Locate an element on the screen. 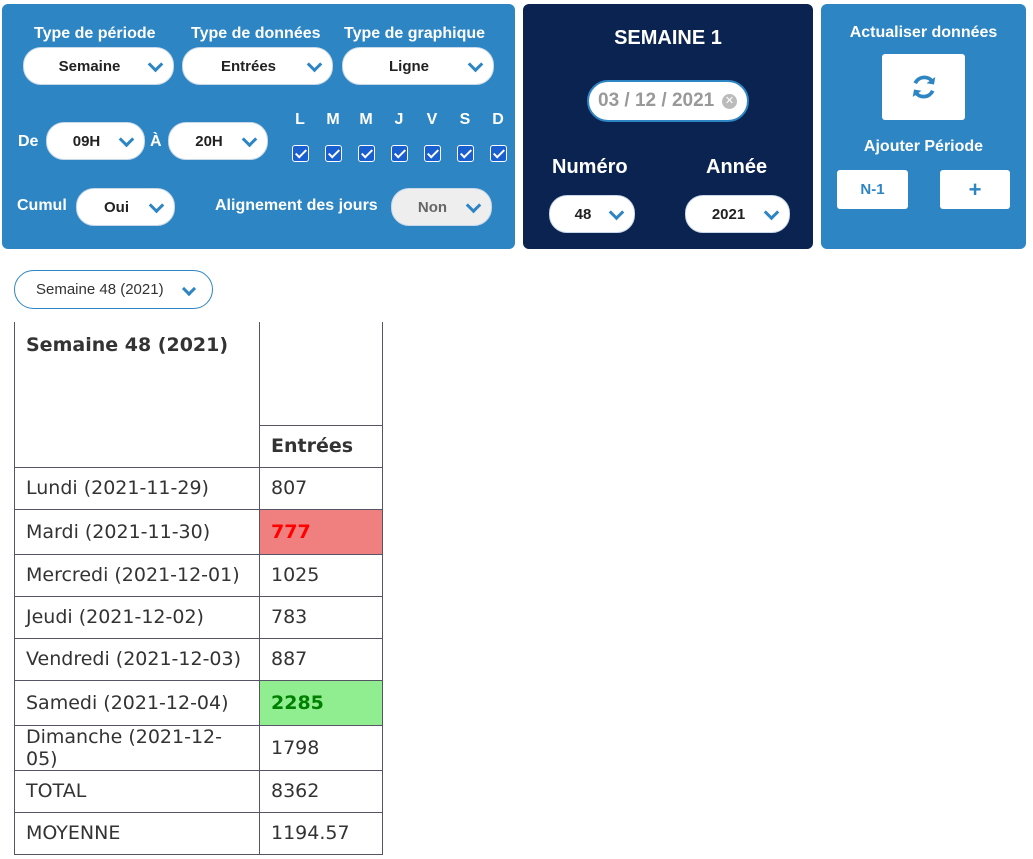 This screenshot has height=859, width=1033. table-header-spacer is located at coordinates (321, 374).